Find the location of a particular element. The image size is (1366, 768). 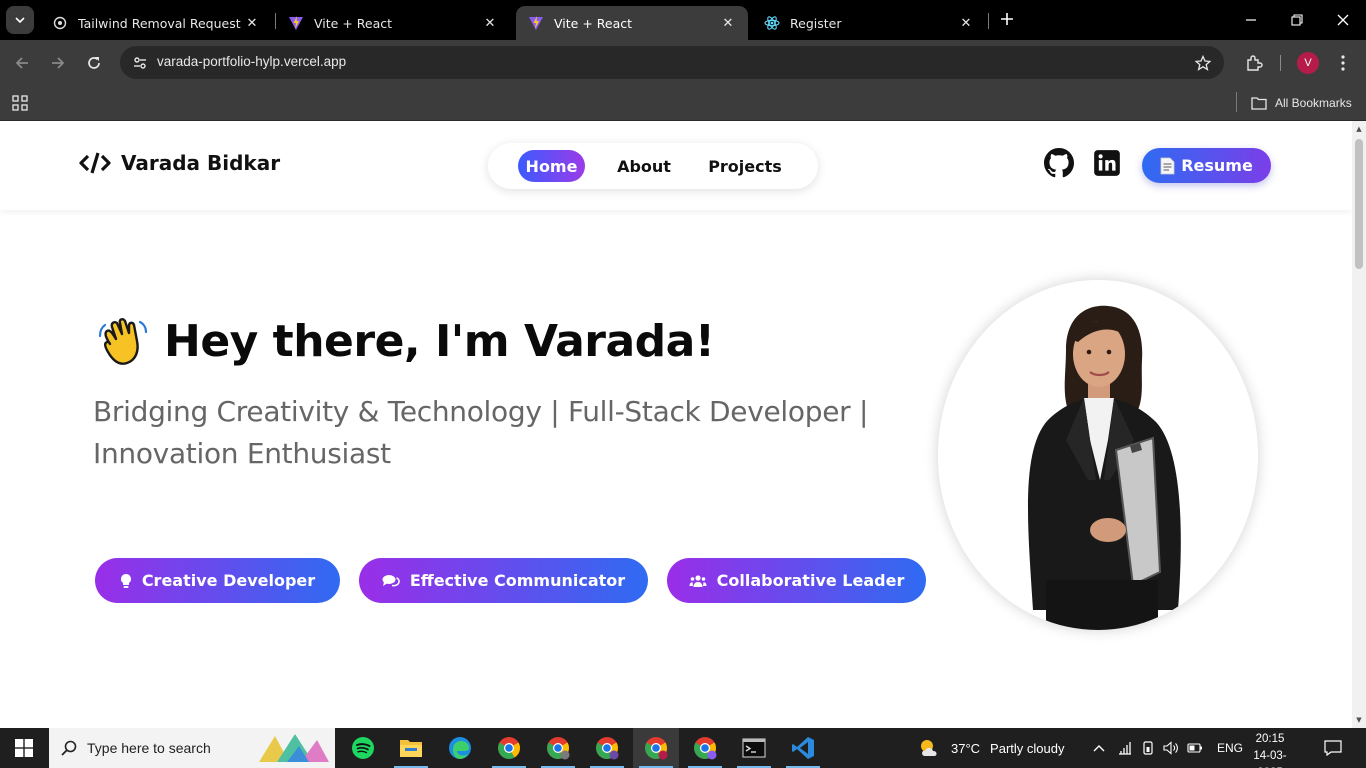

resume-label: Resume is located at coordinates (1217, 165).